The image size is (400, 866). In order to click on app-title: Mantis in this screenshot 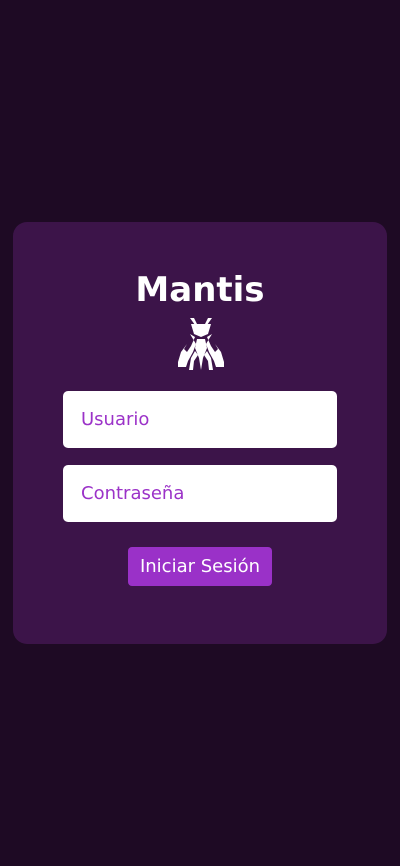, I will do `click(200, 290)`.